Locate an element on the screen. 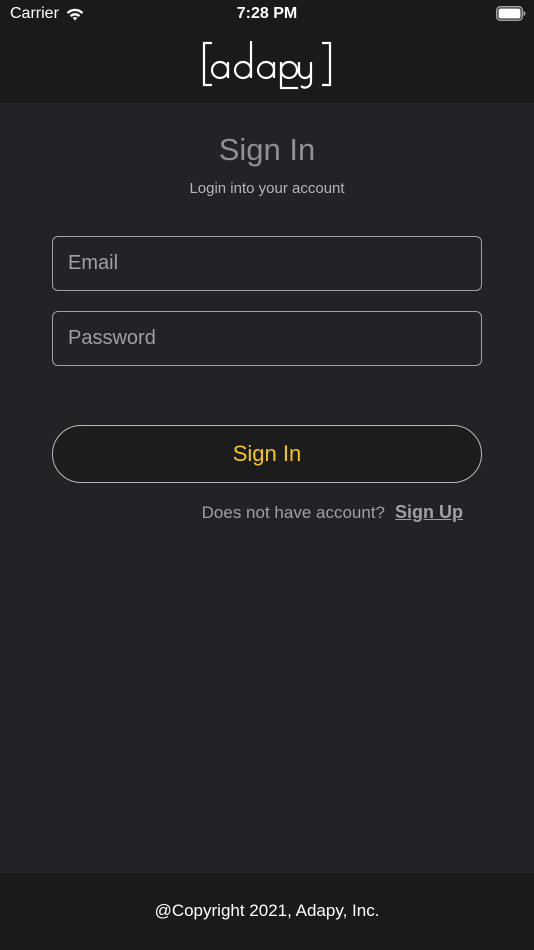 The width and height of the screenshot is (534, 950). app-header: adapy is located at coordinates (267, 65).